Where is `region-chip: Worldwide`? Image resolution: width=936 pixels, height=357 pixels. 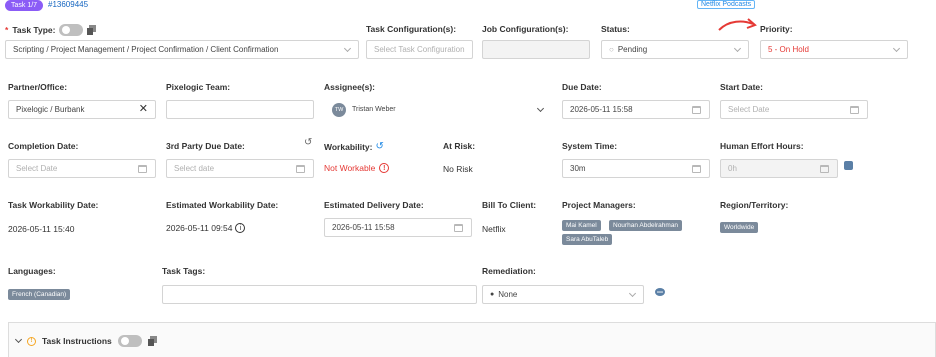
region-chip: Worldwide is located at coordinates (739, 227).